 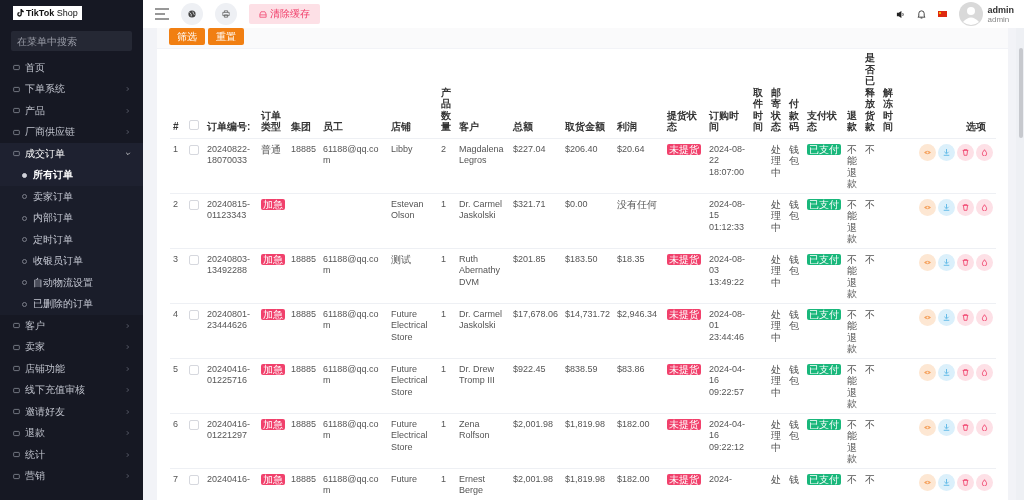 I want to click on sidebar-item: 店铺功能, so click(x=71, y=369).